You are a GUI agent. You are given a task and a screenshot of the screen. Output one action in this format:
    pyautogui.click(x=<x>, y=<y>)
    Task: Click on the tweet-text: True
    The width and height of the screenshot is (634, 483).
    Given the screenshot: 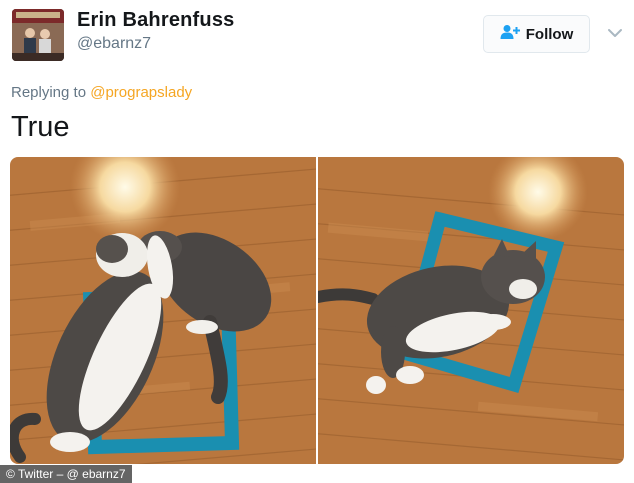 What is the action you would take?
    pyautogui.click(x=40, y=127)
    